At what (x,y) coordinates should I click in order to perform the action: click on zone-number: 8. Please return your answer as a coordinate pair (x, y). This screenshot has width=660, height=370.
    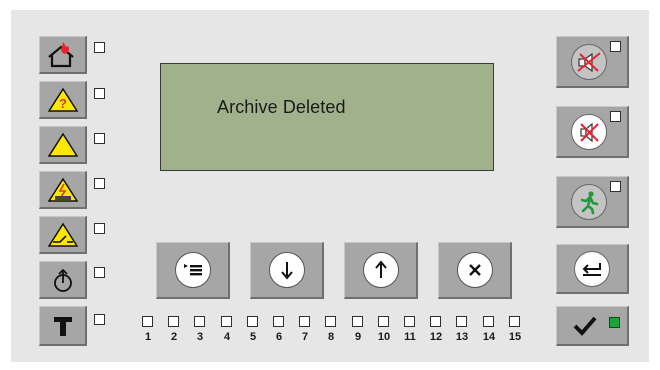
    Looking at the image, I should click on (331, 337).